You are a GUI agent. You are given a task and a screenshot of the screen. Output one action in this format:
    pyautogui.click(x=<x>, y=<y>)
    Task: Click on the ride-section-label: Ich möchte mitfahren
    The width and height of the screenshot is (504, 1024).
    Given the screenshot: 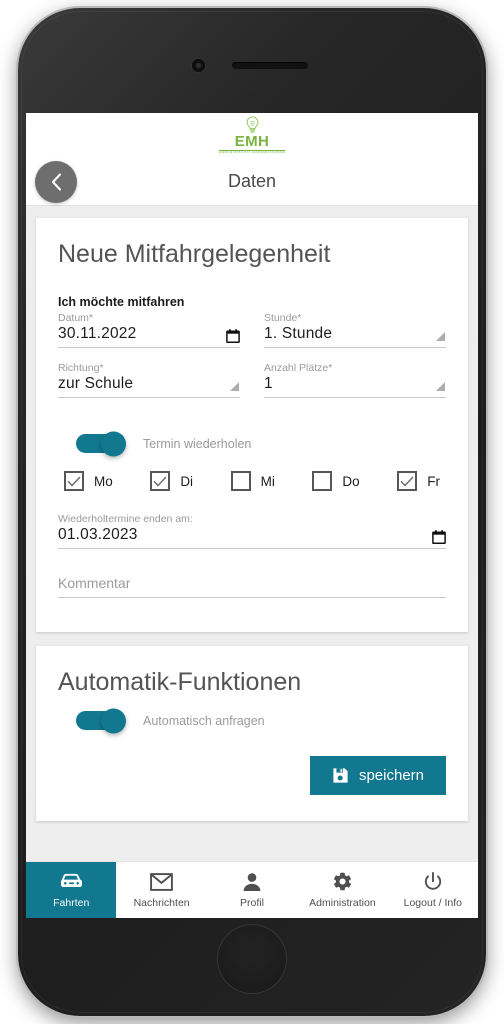 What is the action you would take?
    pyautogui.click(x=121, y=302)
    